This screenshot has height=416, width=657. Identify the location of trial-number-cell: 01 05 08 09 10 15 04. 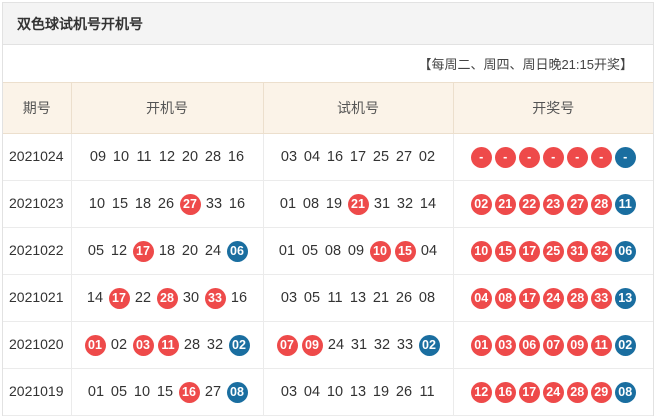
(358, 251).